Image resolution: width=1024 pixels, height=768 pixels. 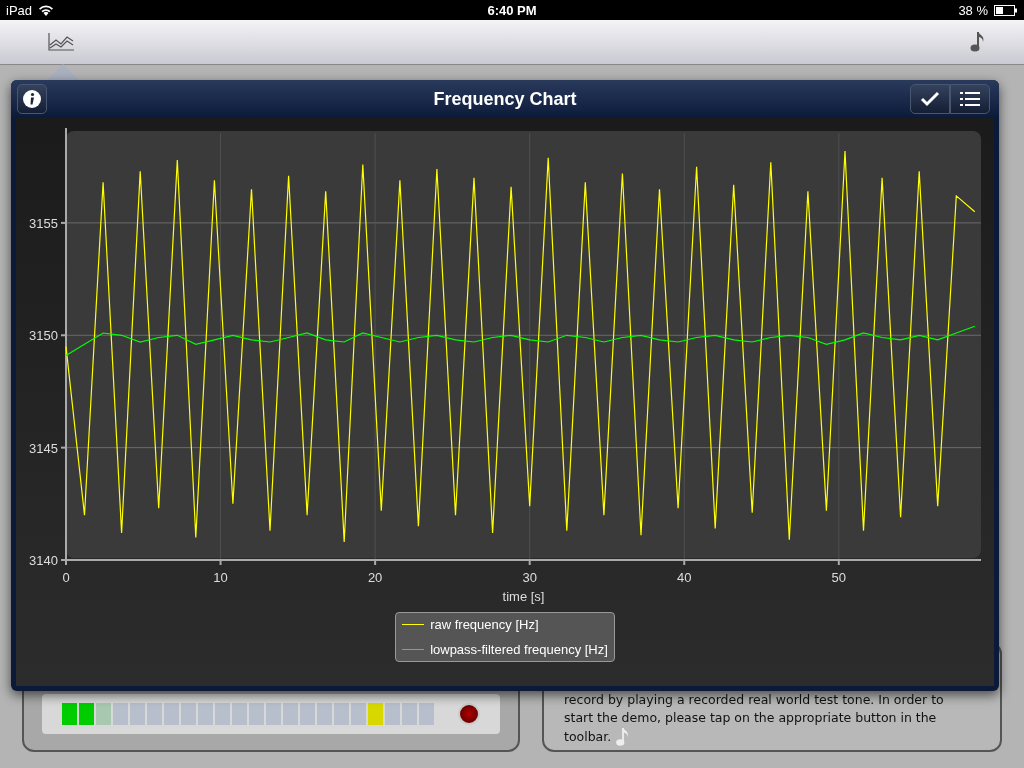 I want to click on clock: 6:40 PM, so click(x=512, y=10).